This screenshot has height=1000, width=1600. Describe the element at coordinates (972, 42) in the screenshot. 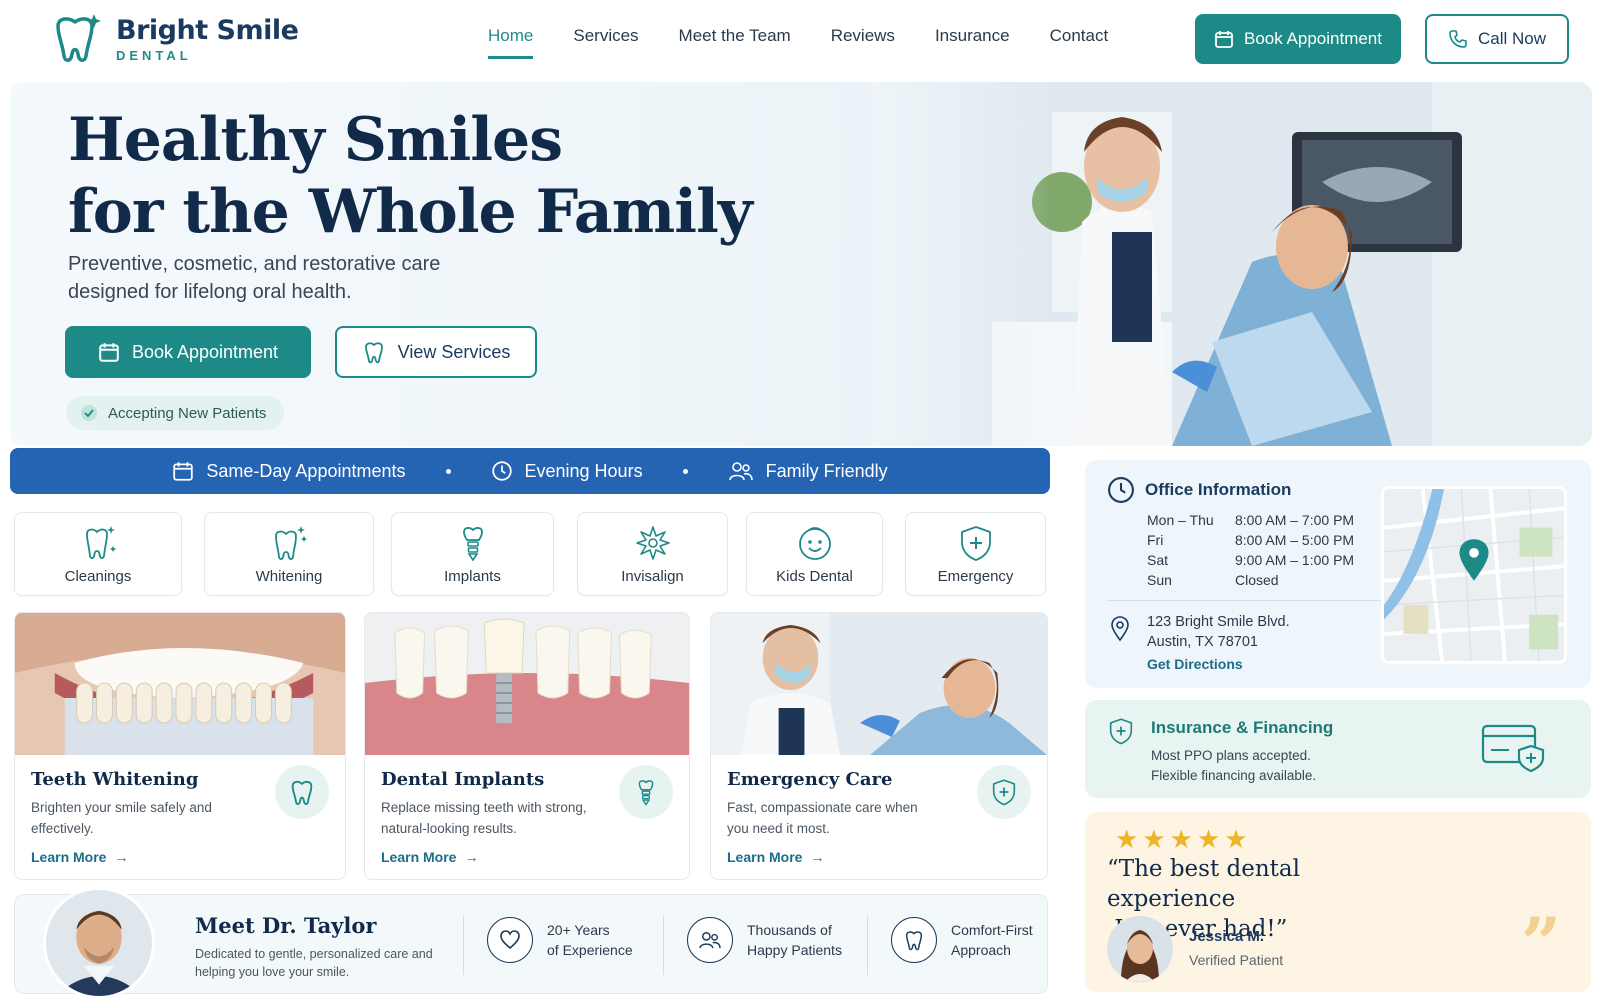

I see `nav-insurance: Insurance` at that location.